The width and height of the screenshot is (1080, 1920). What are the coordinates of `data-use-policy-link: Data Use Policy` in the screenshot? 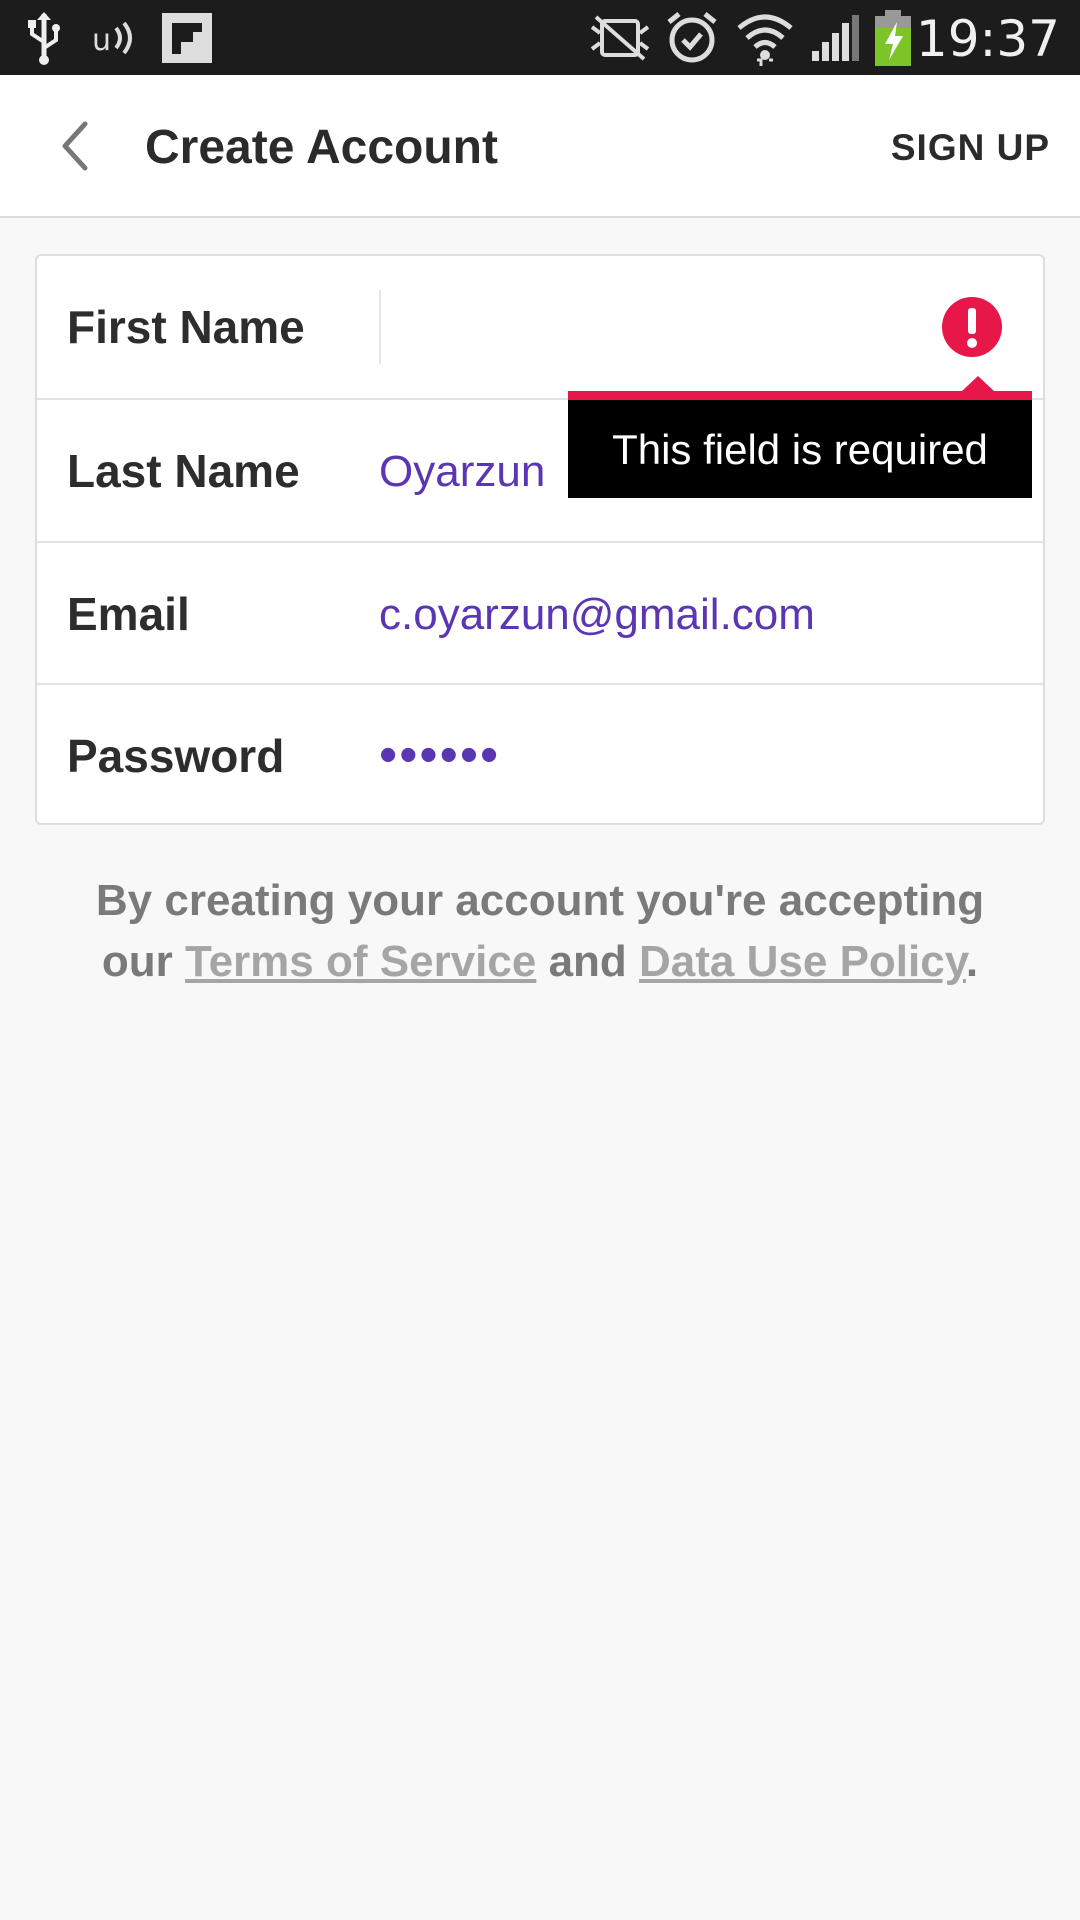 It's located at (802, 961).